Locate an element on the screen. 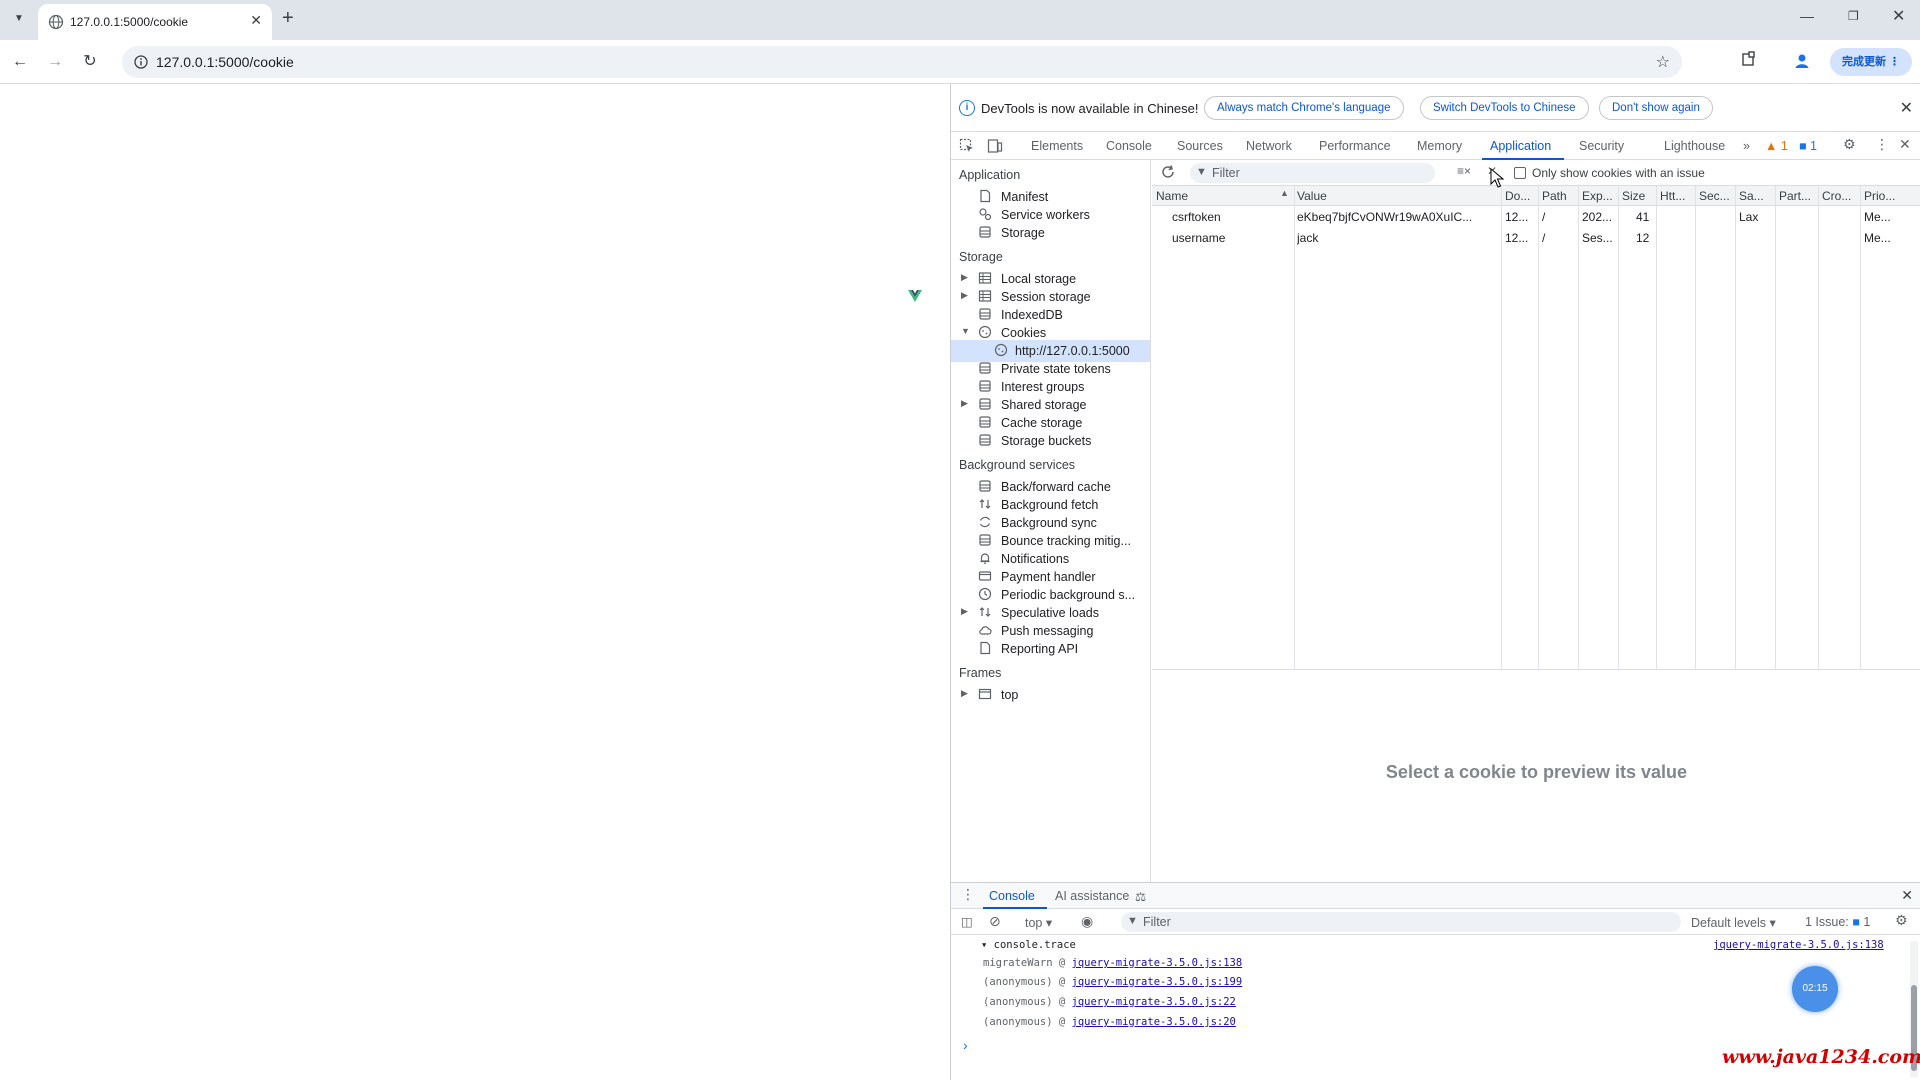 Image resolution: width=1920 pixels, height=1080 pixels. vue-devtools-icon is located at coordinates (915, 296).